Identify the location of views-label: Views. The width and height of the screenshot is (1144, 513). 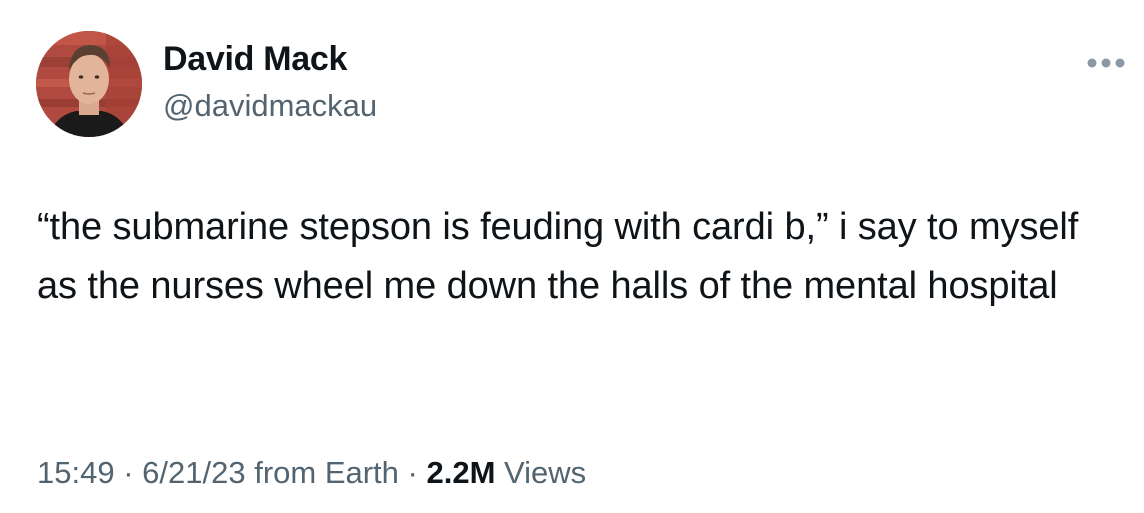
(545, 472).